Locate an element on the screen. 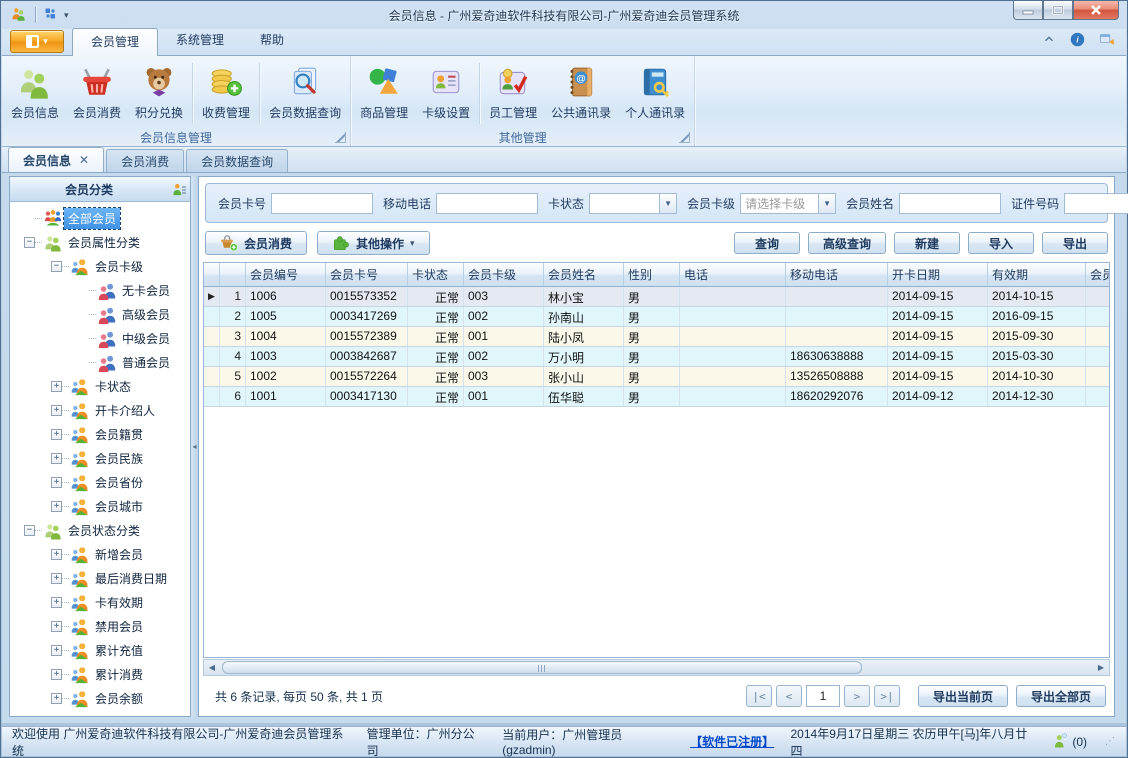  filter-input-会员卡号 is located at coordinates (322, 203).